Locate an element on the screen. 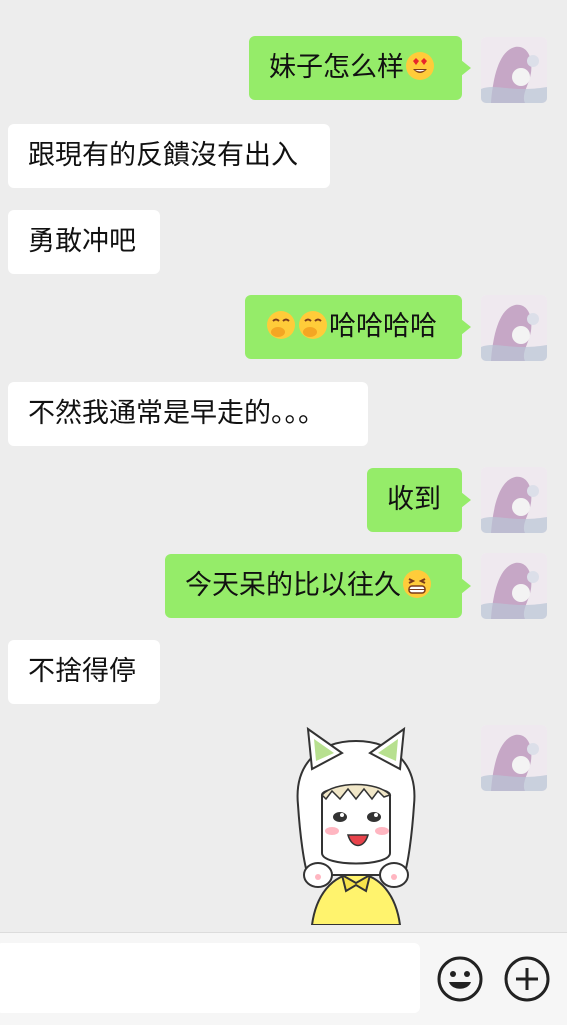  heart-eyes-emoji-icon is located at coordinates (420, 66).